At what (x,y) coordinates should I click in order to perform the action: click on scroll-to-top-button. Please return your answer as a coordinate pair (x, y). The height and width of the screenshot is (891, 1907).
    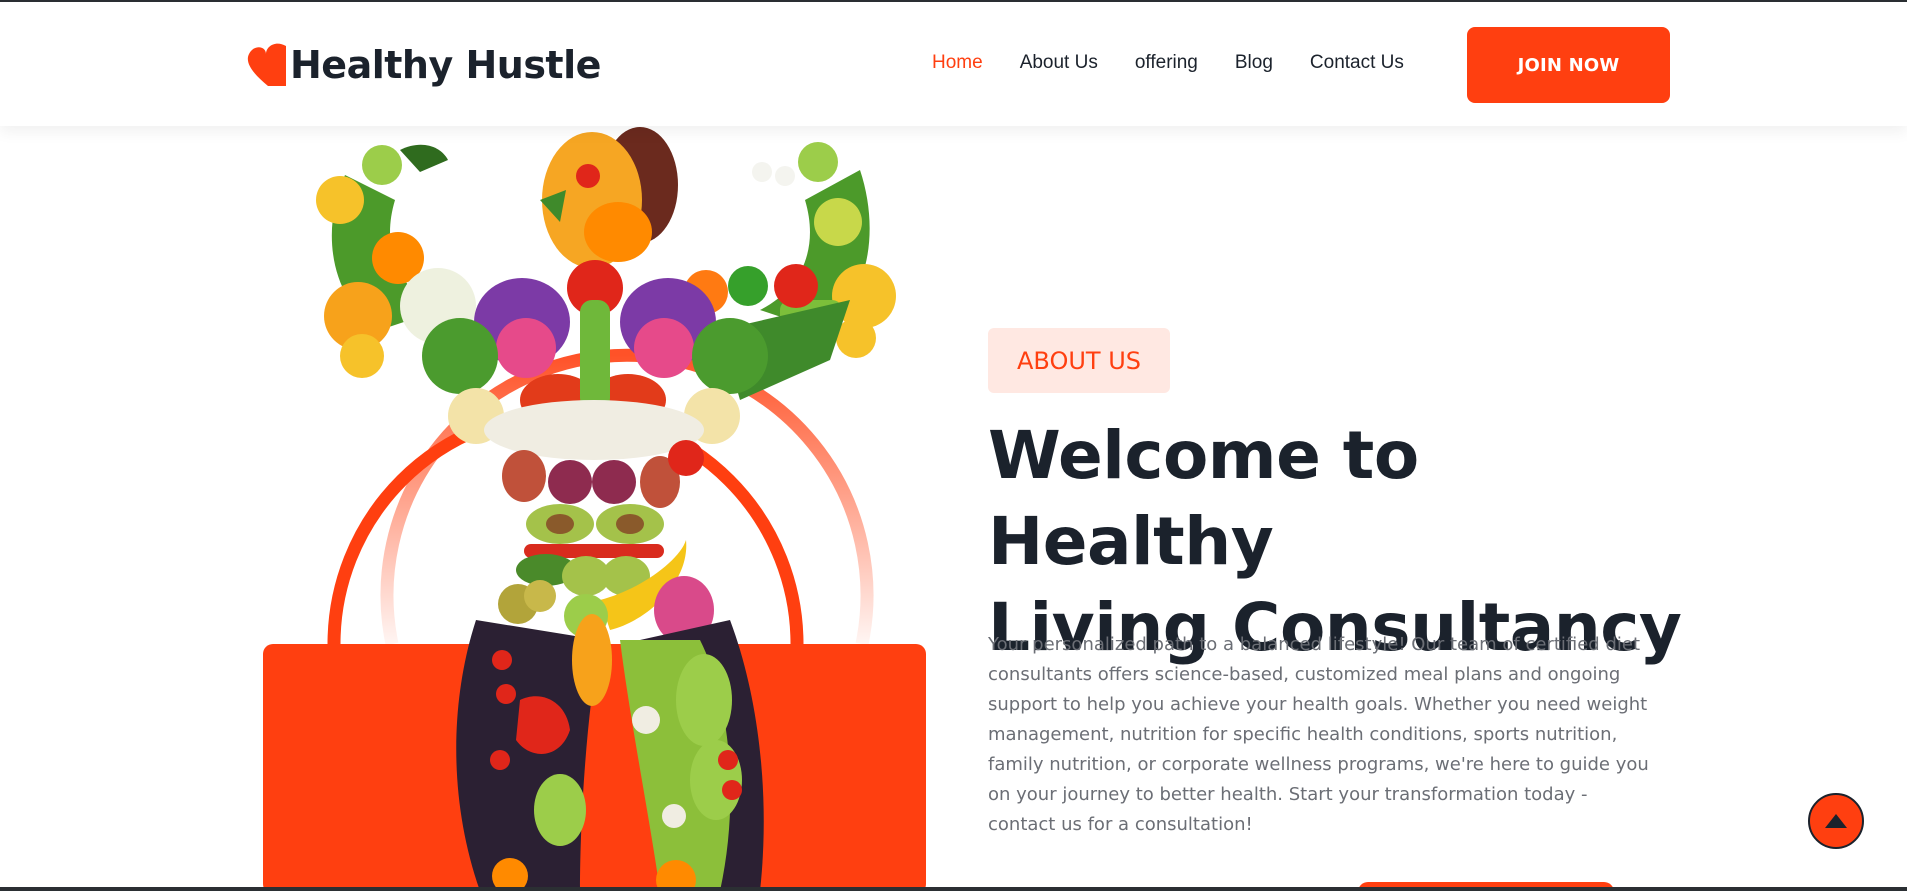
    Looking at the image, I should click on (1836, 821).